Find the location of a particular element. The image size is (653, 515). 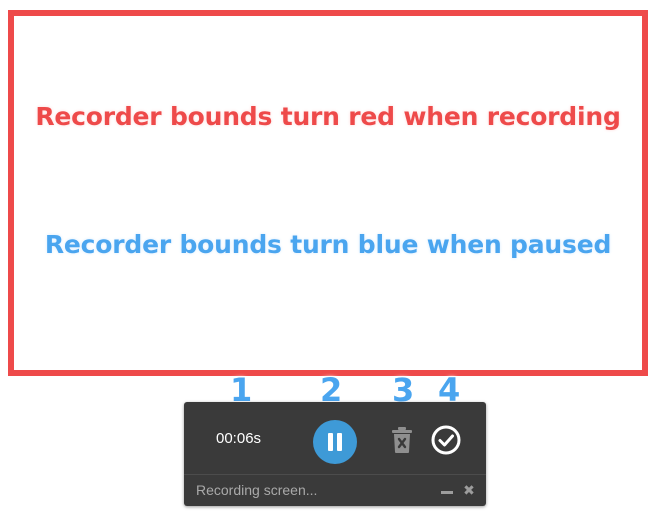

recorder-toolbar: 00:06s Recording screen... ✖ is located at coordinates (335, 454).